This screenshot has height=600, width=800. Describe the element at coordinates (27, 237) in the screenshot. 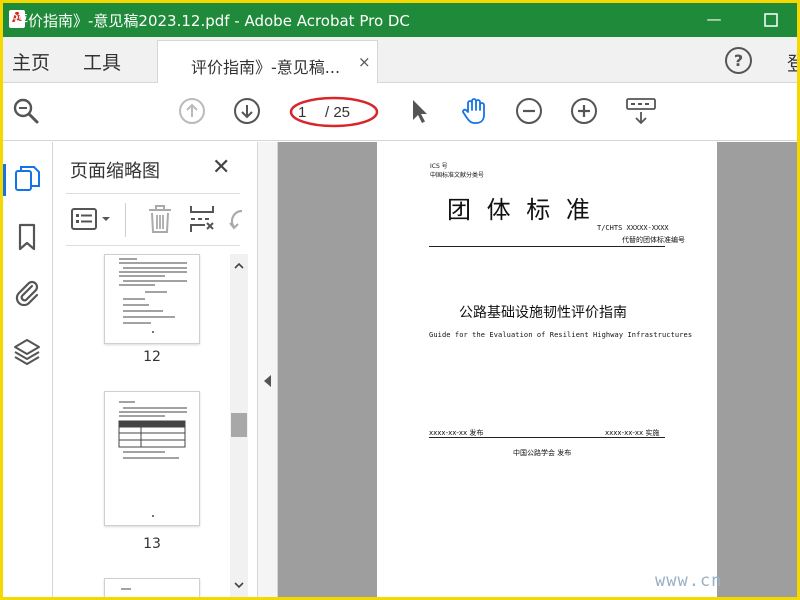

I see `bookmarks-icon` at that location.